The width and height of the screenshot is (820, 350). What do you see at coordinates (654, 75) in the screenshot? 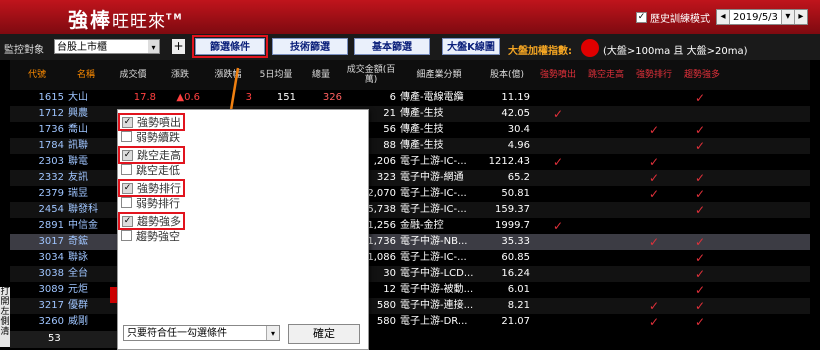
I see `col-strong-rank: 強勢排行` at bounding box center [654, 75].